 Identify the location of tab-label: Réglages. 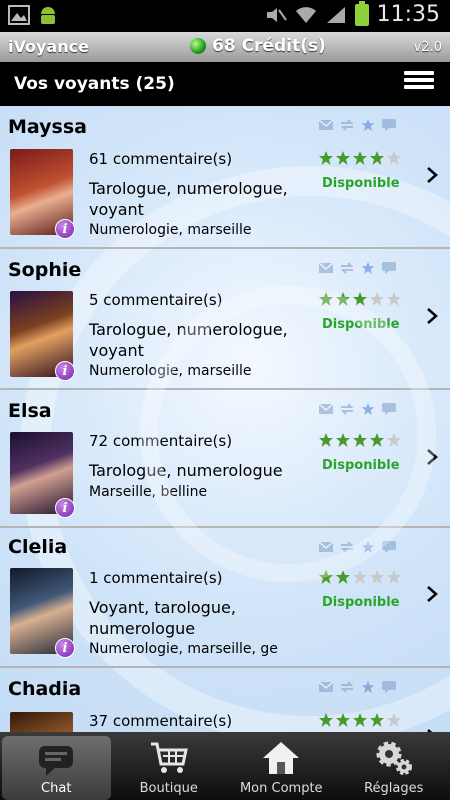
(394, 788).